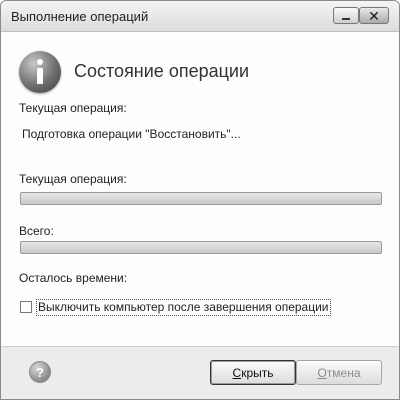 The width and height of the screenshot is (400, 400). Describe the element at coordinates (339, 372) in the screenshot. I see `cancel-button: Отмена` at that location.